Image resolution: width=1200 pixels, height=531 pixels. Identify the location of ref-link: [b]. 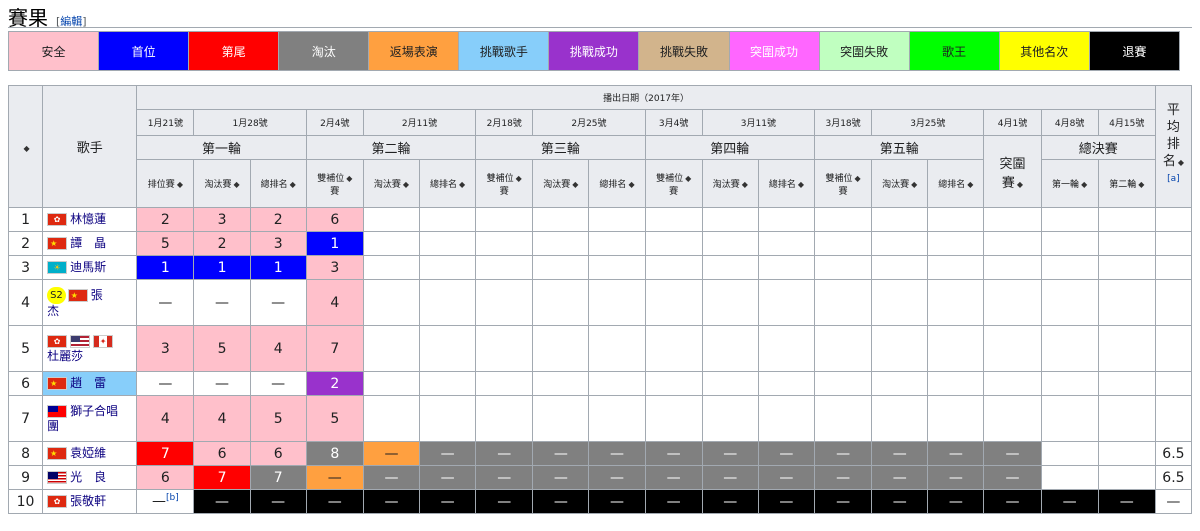
(172, 498).